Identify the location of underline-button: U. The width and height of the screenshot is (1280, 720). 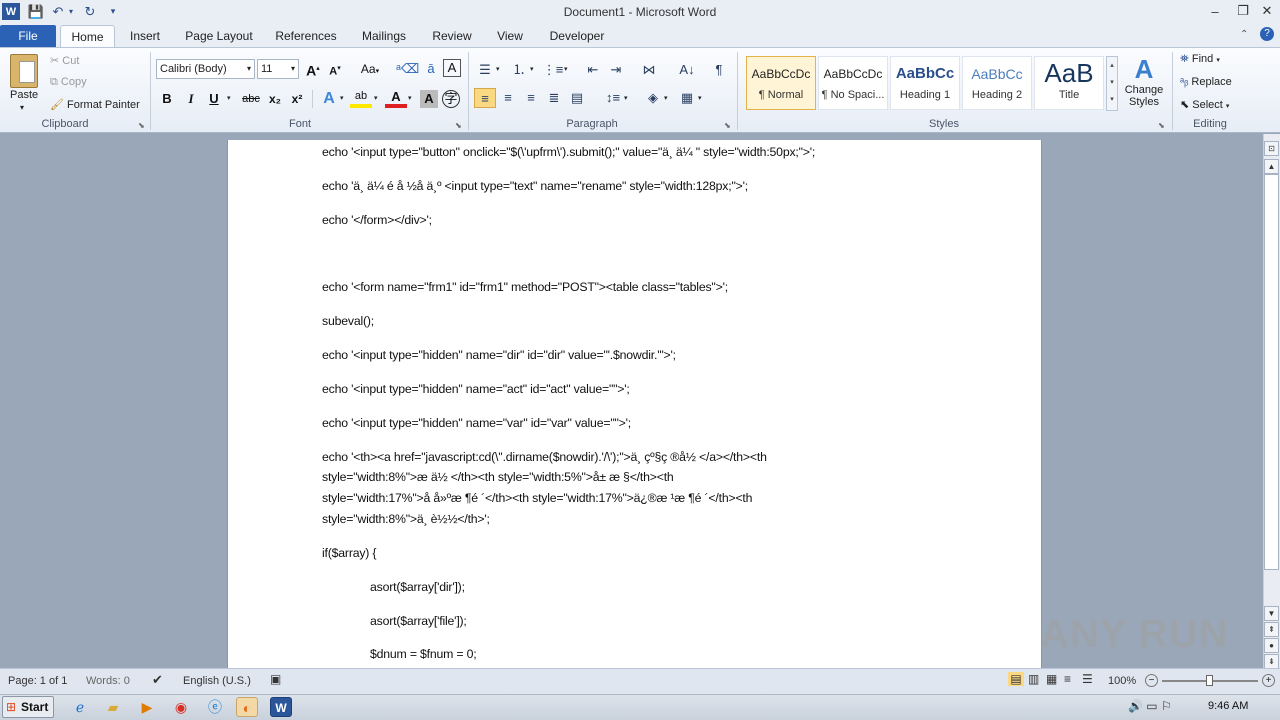
(214, 99).